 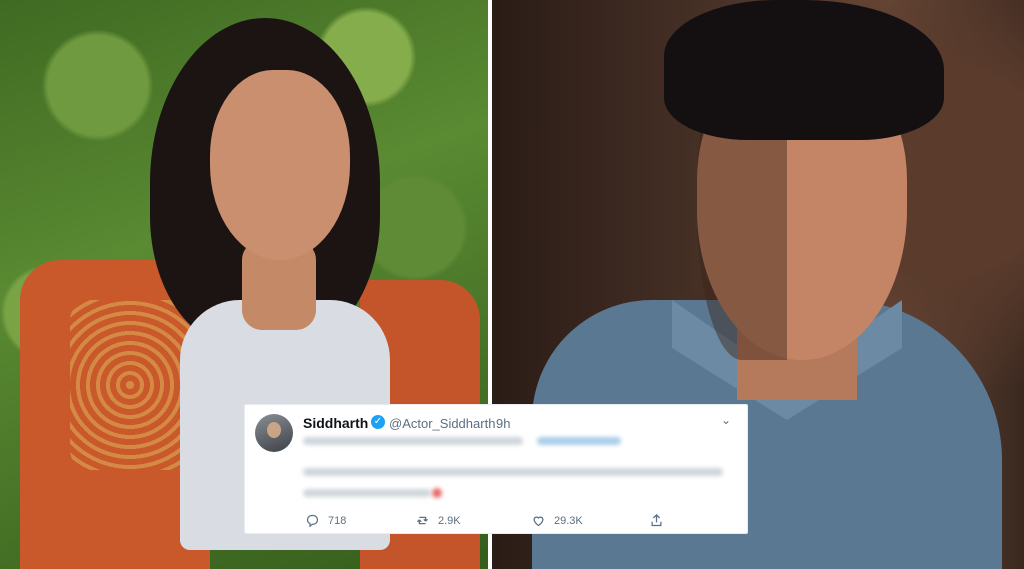 I want to click on like-action: 29.3K, so click(x=557, y=520).